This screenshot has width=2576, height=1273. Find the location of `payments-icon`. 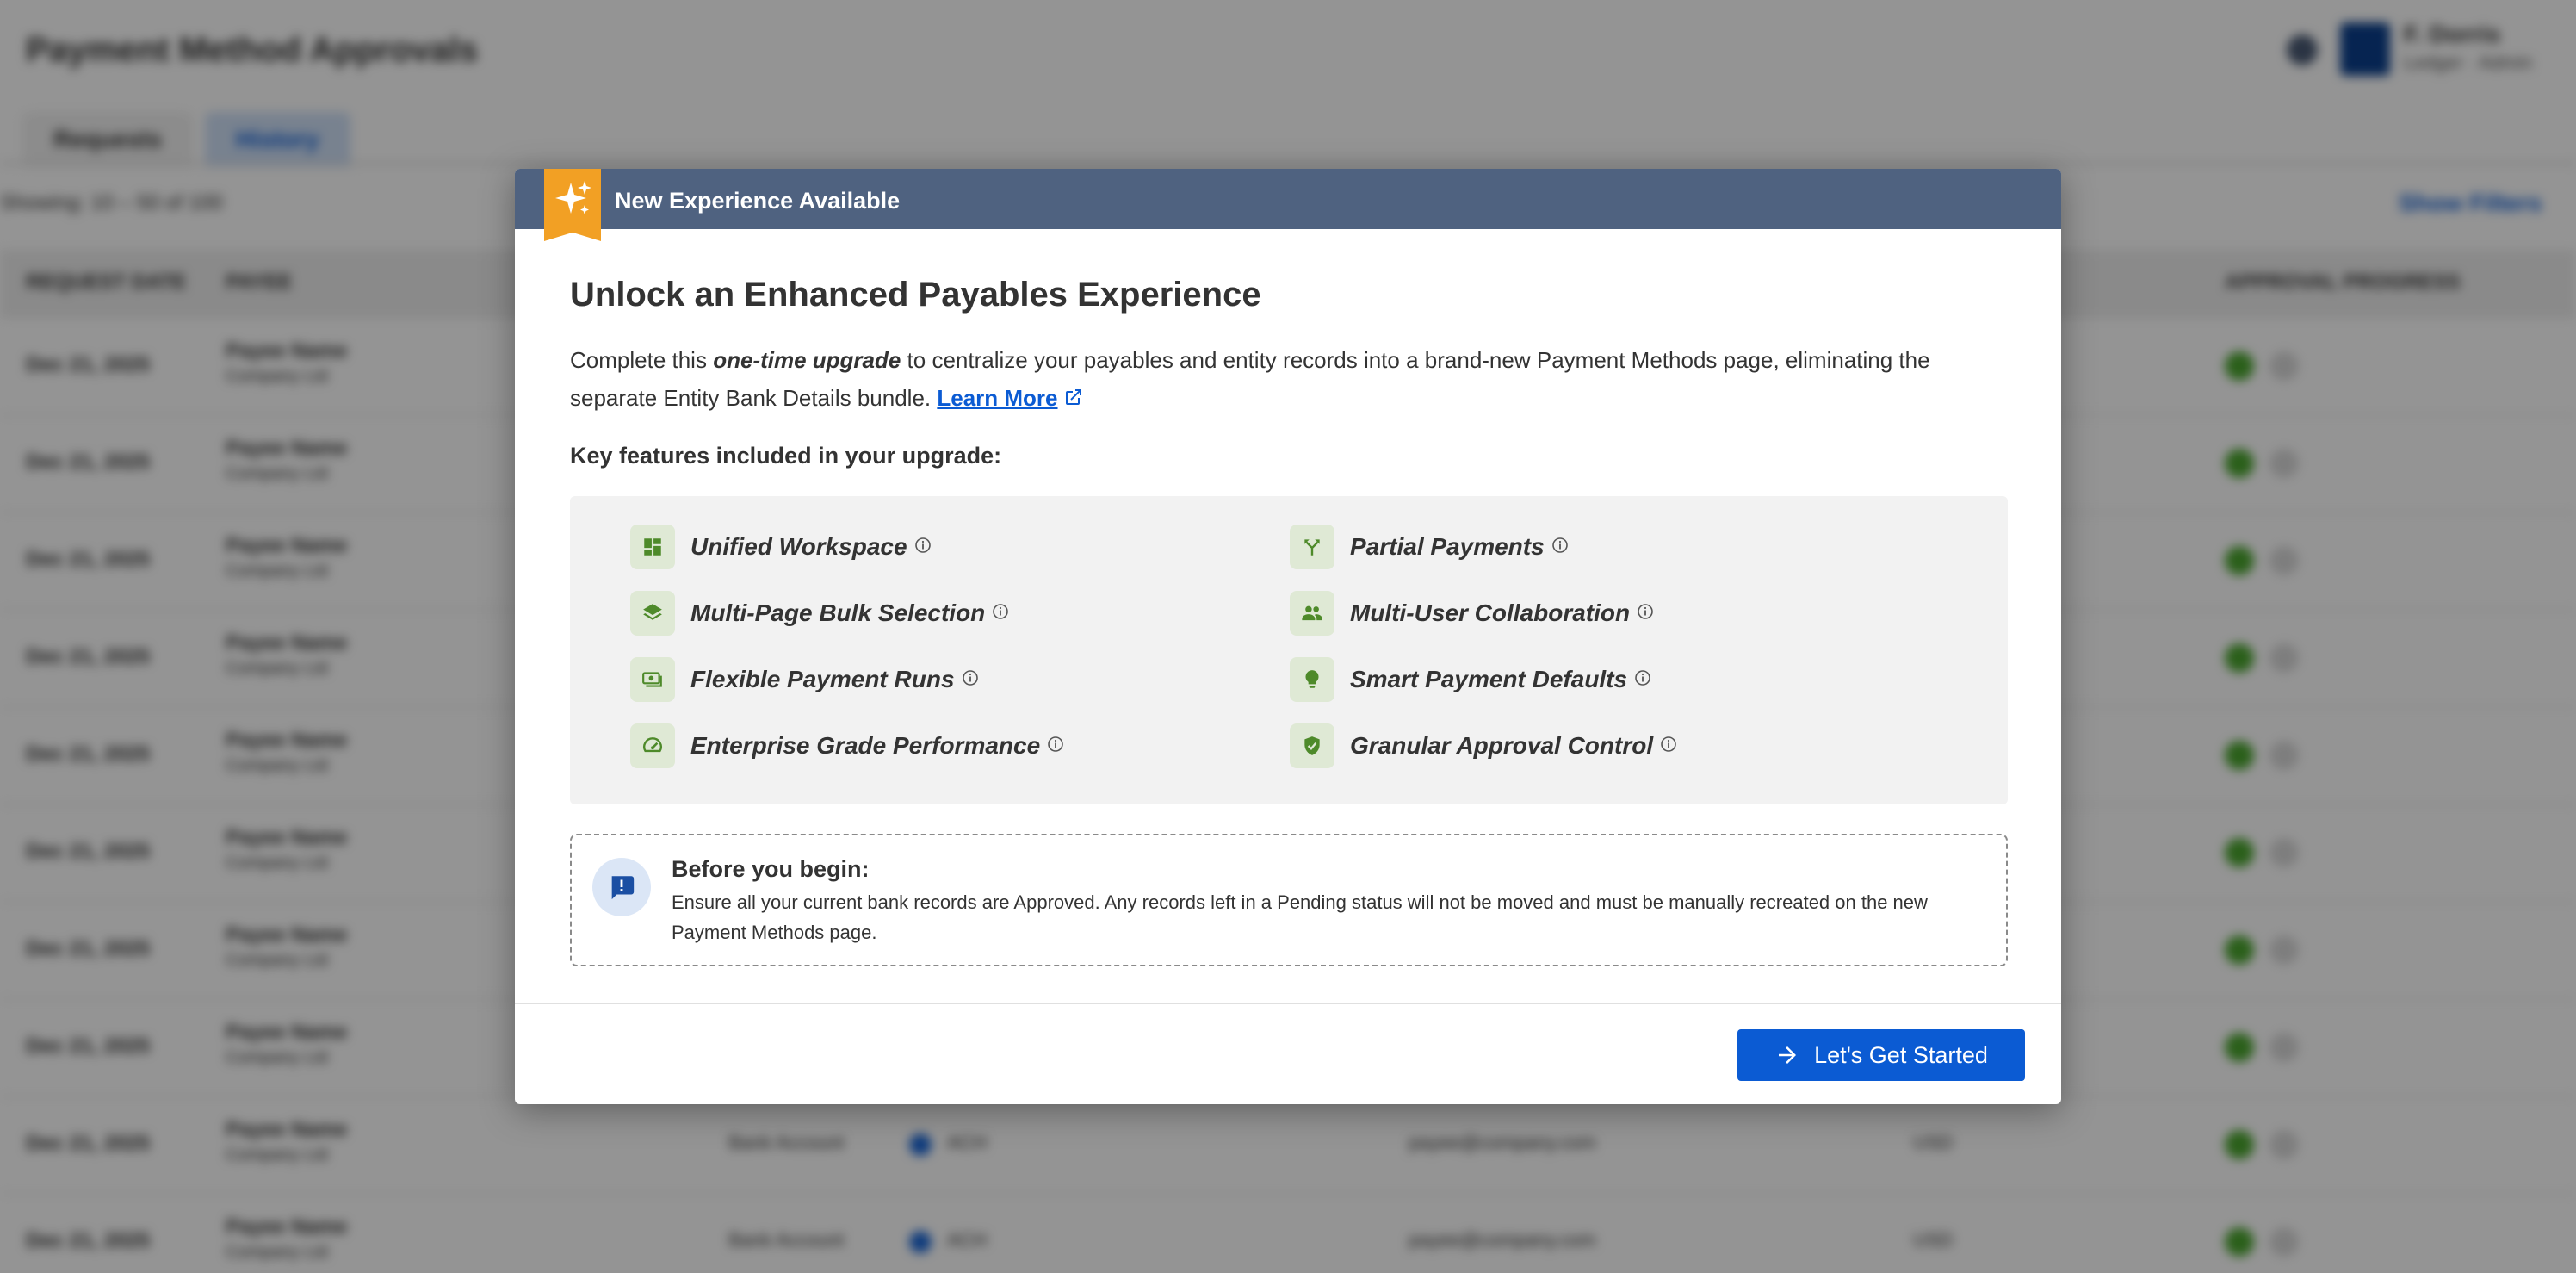

payments-icon is located at coordinates (652, 679).